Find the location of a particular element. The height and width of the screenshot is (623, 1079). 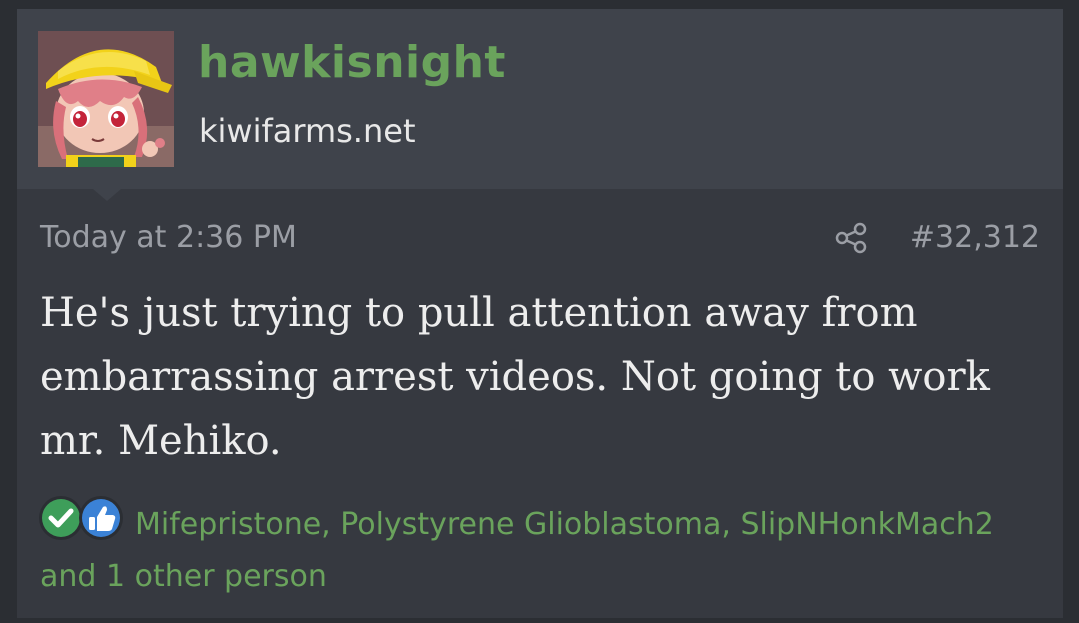

site-name: kiwifarms.net is located at coordinates (307, 131).